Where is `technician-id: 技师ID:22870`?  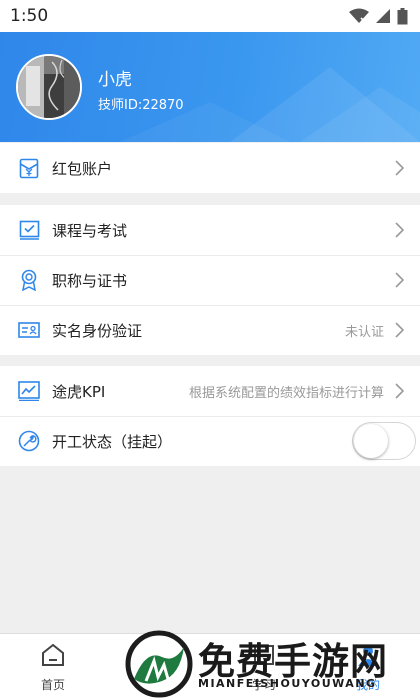 technician-id: 技师ID:22870 is located at coordinates (141, 105).